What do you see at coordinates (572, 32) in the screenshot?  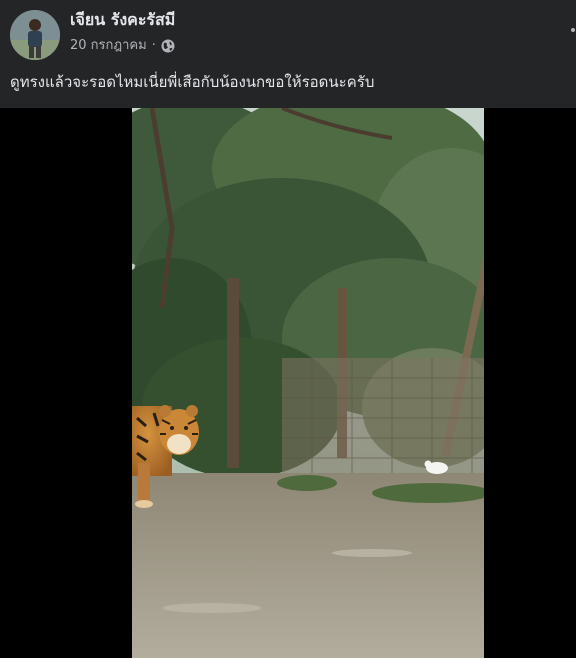 I see `more-options-icon` at bounding box center [572, 32].